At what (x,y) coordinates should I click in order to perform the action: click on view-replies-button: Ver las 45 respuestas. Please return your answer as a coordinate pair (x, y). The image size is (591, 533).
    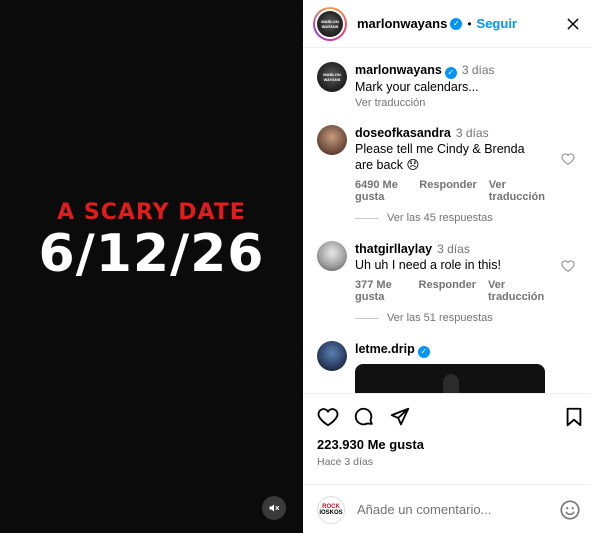
    Looking at the image, I should click on (424, 218).